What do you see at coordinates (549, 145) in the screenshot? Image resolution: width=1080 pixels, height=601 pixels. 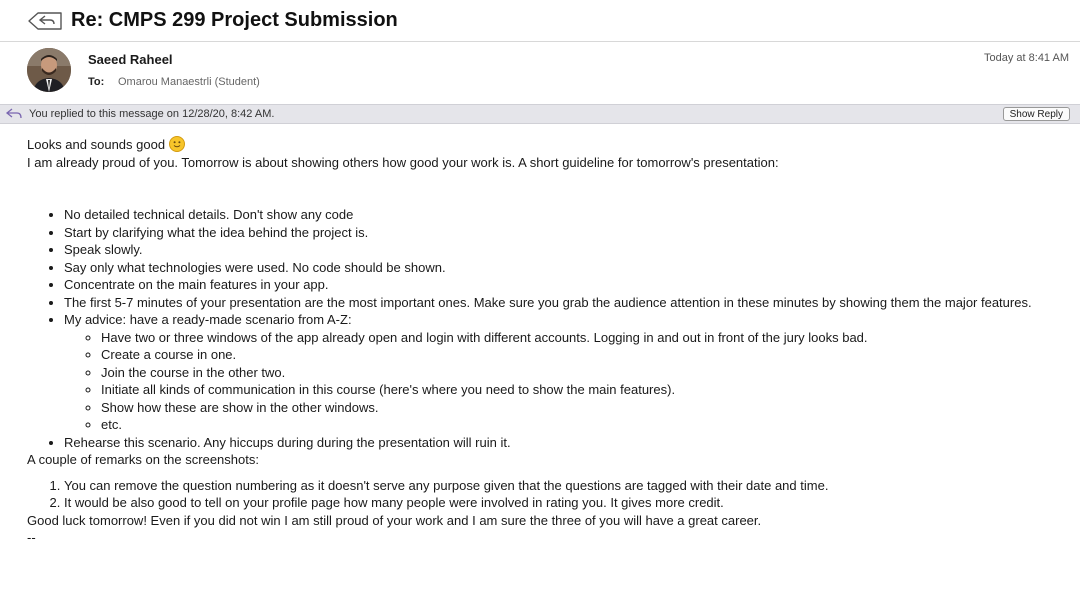 I see `body-line: Looks and sounds good` at bounding box center [549, 145].